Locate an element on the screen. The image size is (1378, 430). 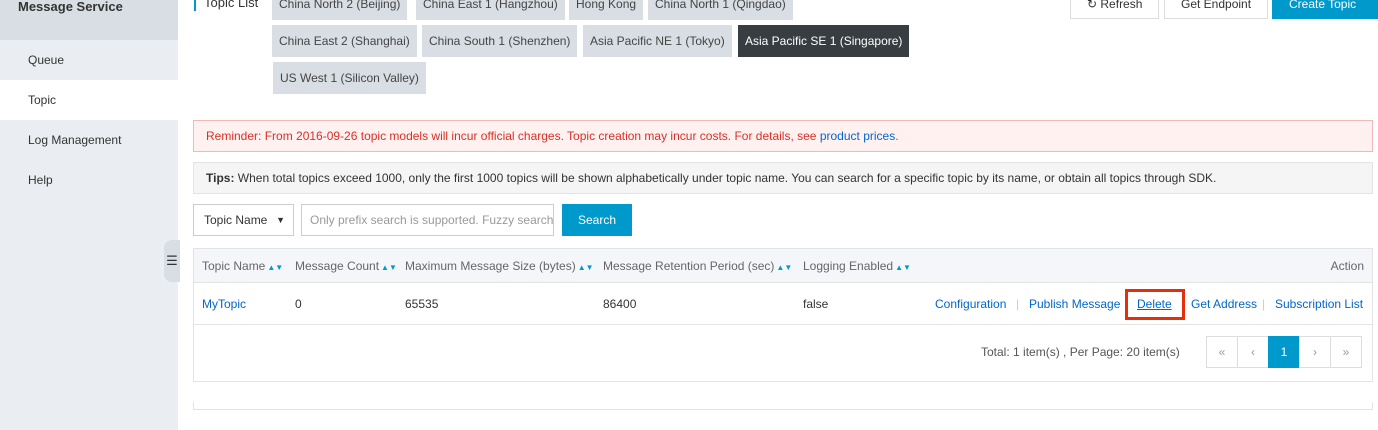
topic-name-link: MyTopic is located at coordinates (224, 304).